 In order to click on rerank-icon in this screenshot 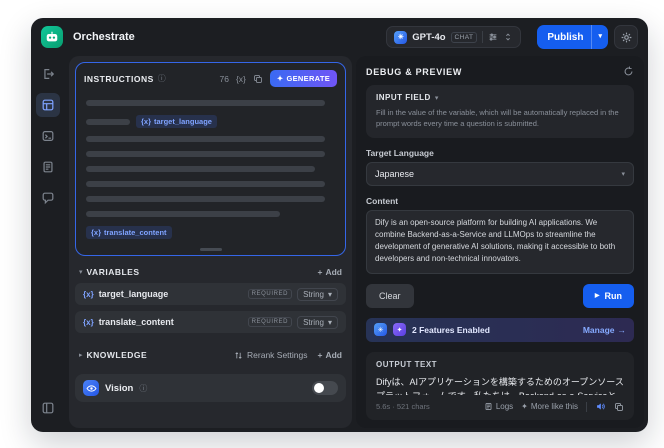, I will do `click(238, 355)`.